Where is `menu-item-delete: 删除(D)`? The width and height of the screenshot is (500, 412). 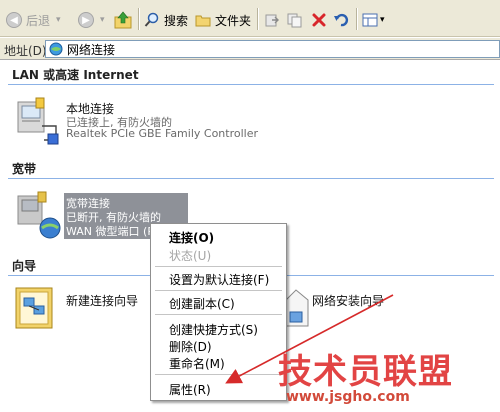 menu-item-delete: 删除(D) is located at coordinates (190, 346).